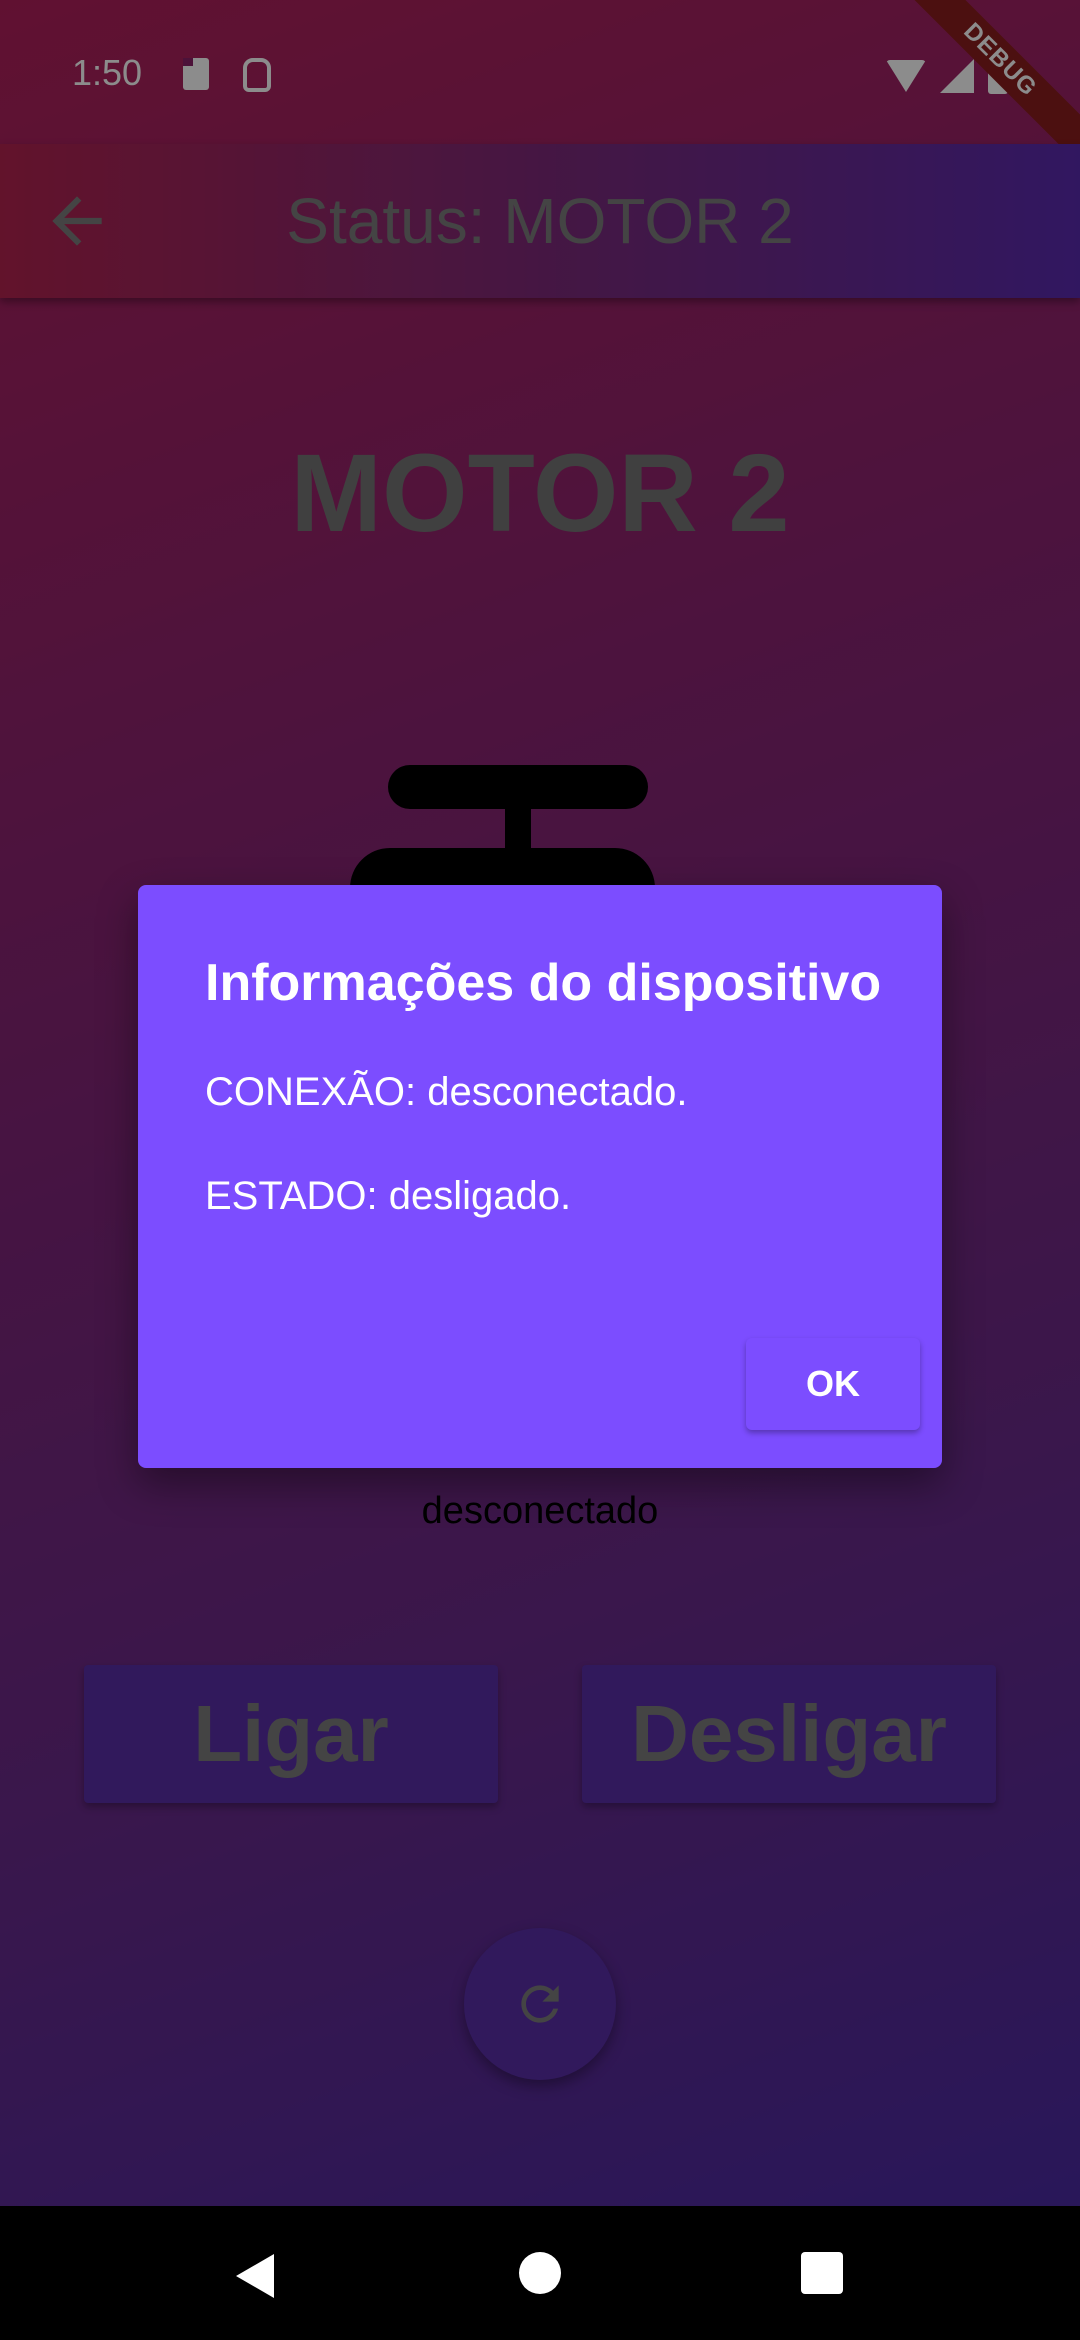  What do you see at coordinates (833, 1384) in the screenshot?
I see `ok-button: OK` at bounding box center [833, 1384].